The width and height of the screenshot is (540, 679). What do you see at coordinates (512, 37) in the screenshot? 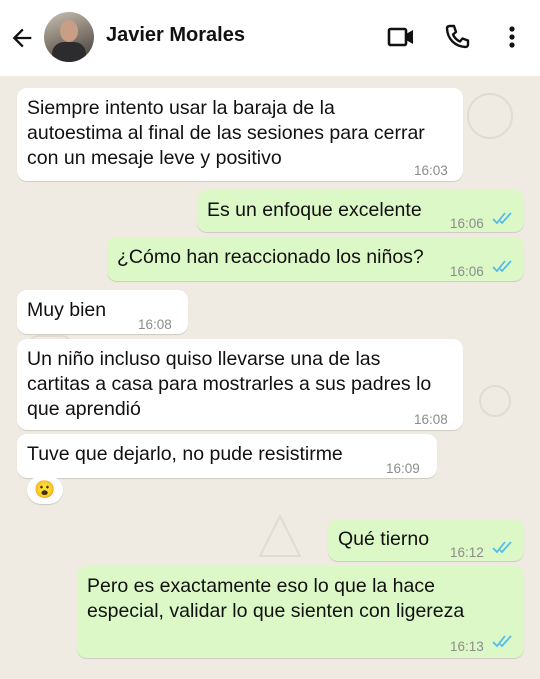
I see `more-options-icon` at bounding box center [512, 37].